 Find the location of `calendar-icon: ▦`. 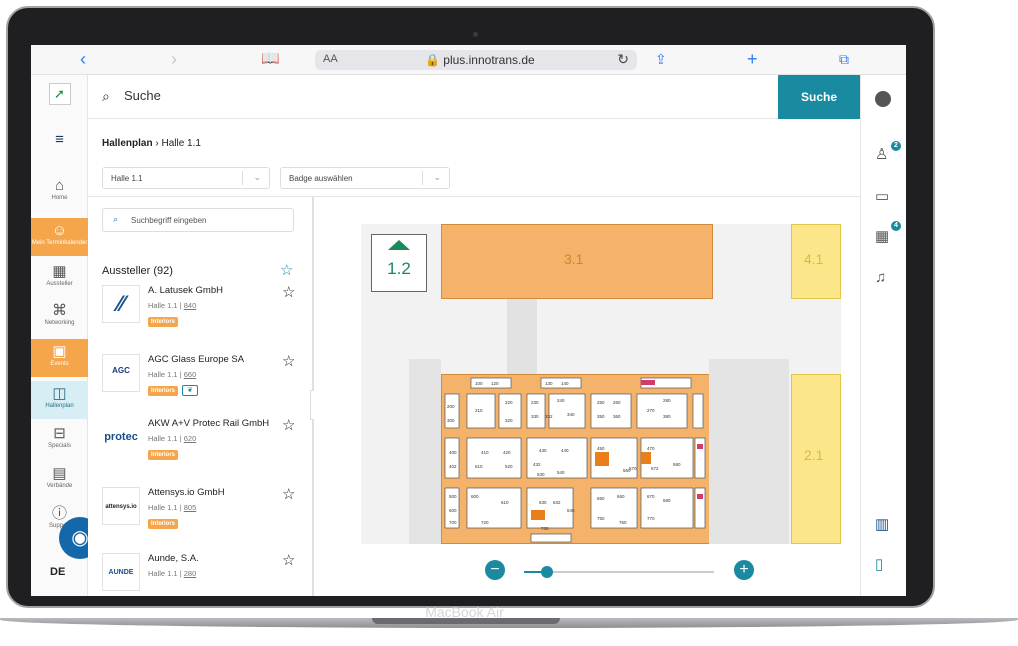

calendar-icon: ▦ is located at coordinates (882, 236).